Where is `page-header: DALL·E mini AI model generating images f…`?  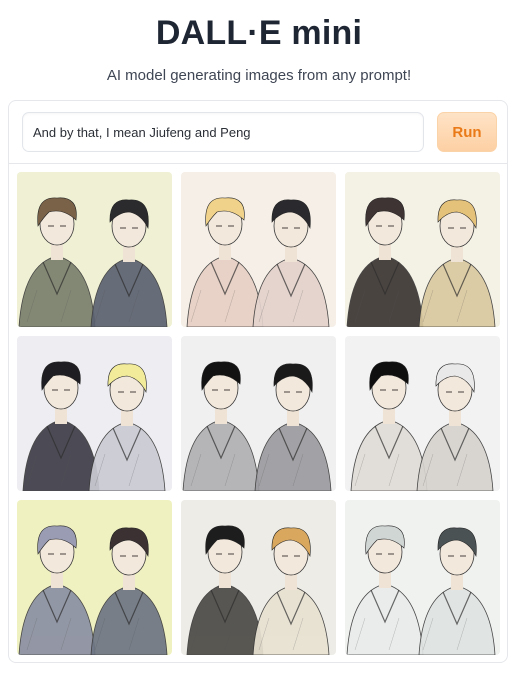 page-header: DALL·E mini AI model generating images f… is located at coordinates (259, 43).